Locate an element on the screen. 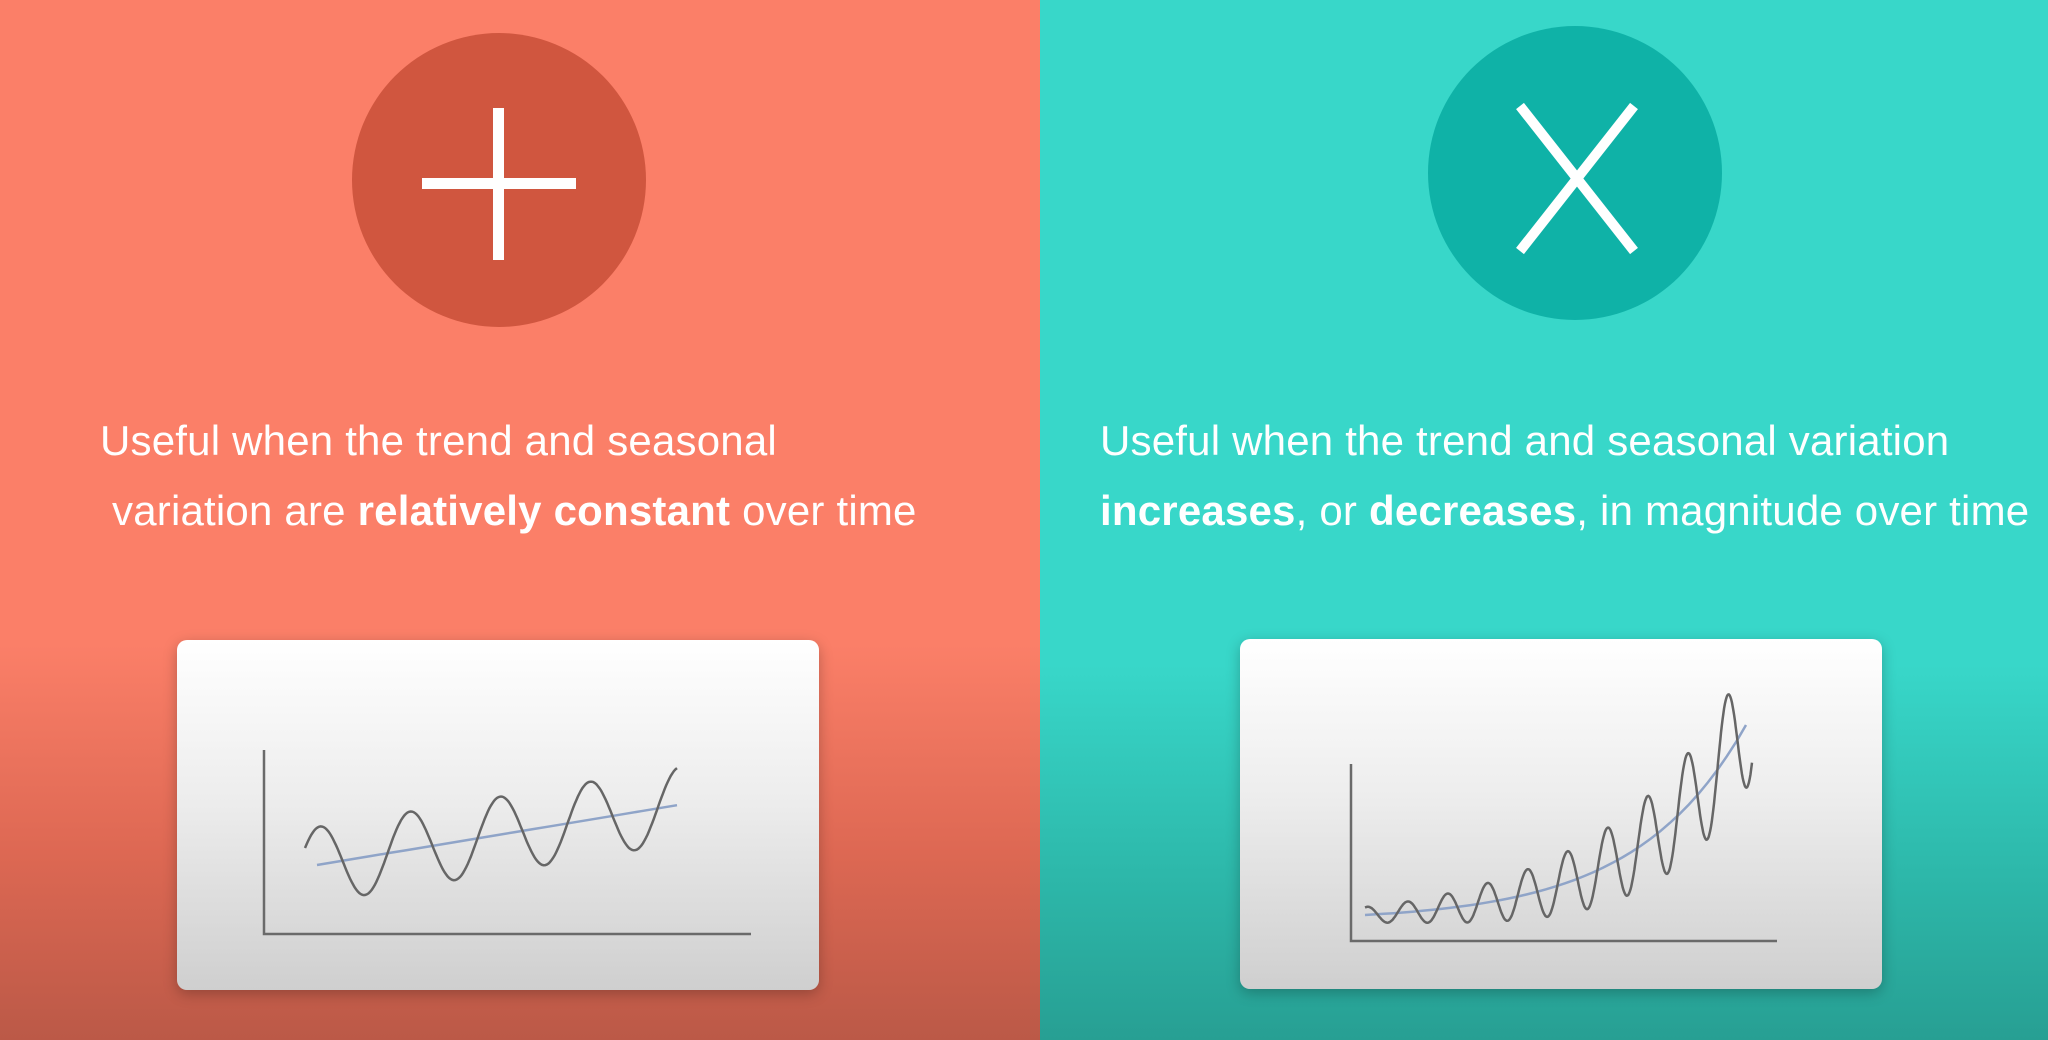 The height and width of the screenshot is (1040, 2048). multiplicative-text-mid: , or is located at coordinates (1332, 510).